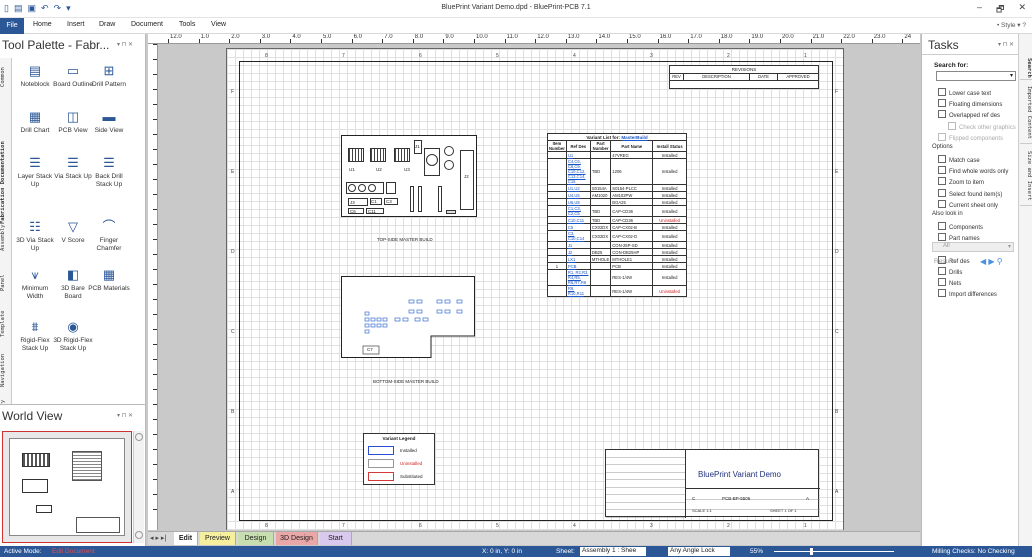  What do you see at coordinates (973, 247) in the screenshot?
I see `scope-select: All ▾` at bounding box center [973, 247].